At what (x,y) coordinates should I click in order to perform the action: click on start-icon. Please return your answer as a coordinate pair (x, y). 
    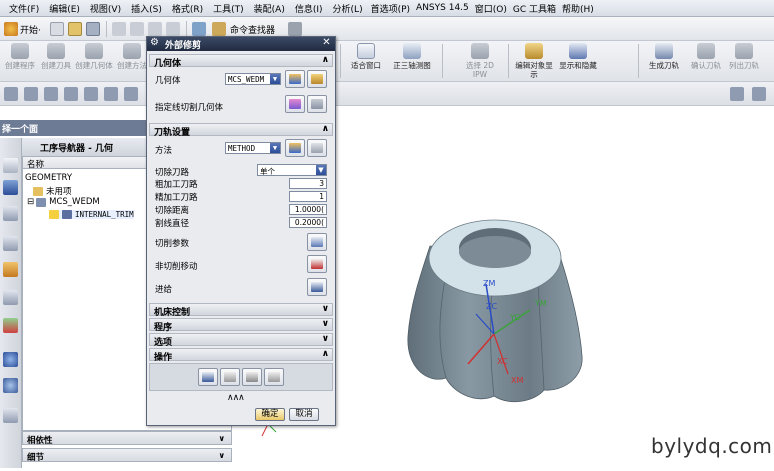
    Looking at the image, I should click on (11, 29).